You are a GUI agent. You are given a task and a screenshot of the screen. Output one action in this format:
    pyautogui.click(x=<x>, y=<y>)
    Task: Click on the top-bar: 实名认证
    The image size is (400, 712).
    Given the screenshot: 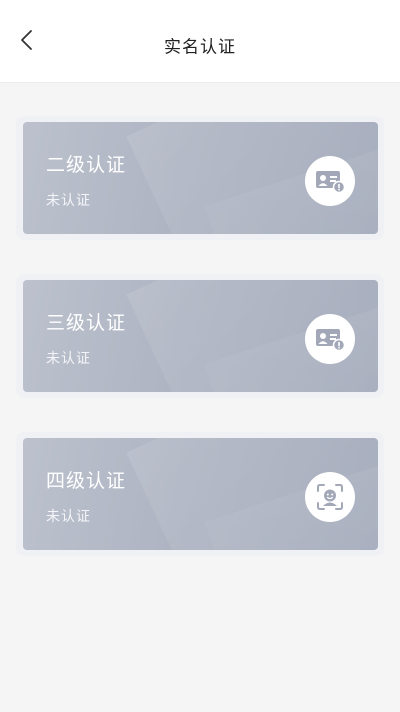 What is the action you would take?
    pyautogui.click(x=200, y=41)
    